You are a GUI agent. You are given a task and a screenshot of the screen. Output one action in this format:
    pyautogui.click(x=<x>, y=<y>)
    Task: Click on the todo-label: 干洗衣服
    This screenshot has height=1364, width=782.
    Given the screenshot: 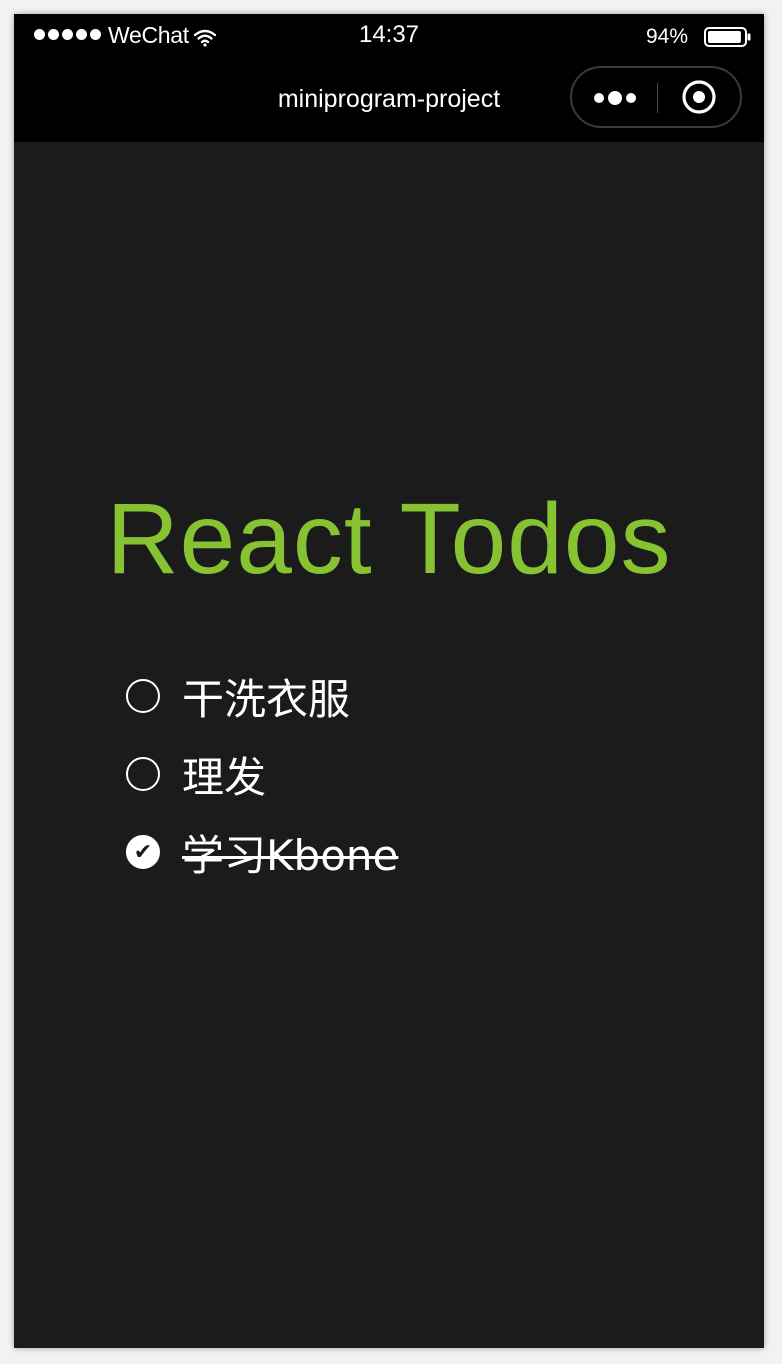 What is the action you would take?
    pyautogui.click(x=266, y=696)
    